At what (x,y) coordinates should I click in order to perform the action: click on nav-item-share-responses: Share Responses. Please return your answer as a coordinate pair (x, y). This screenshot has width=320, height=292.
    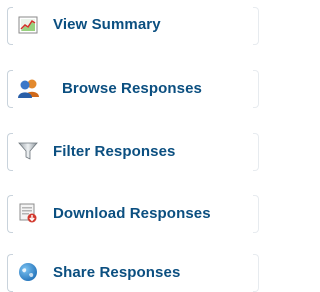
    Looking at the image, I should click on (133, 272).